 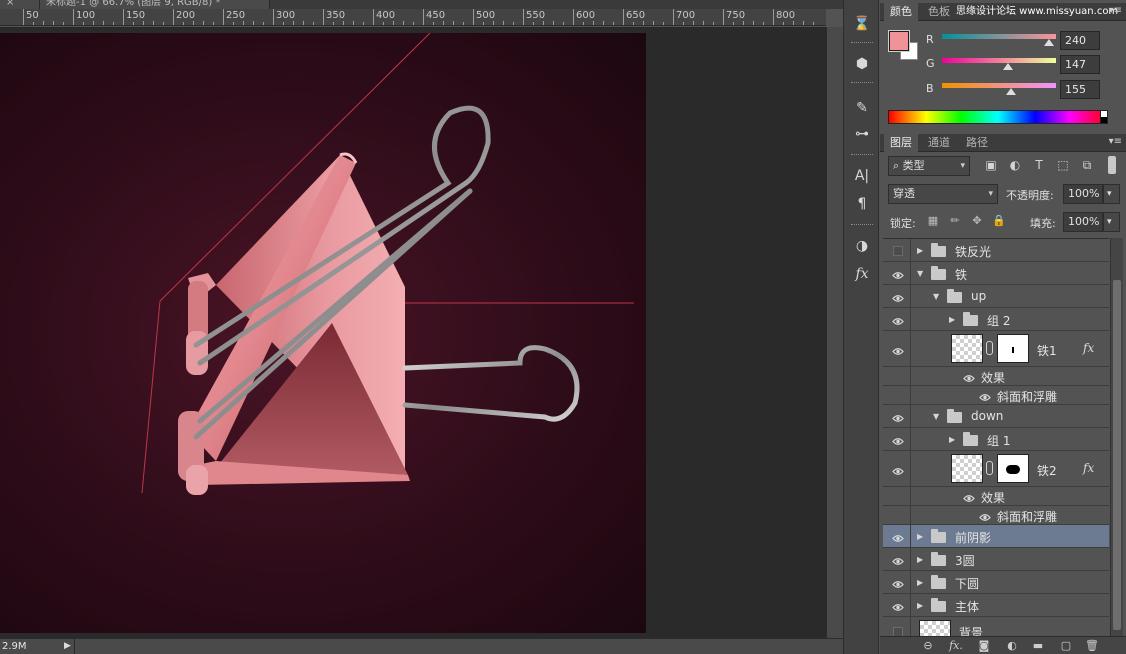 I want to click on adjustments-icon: ⊶, so click(x=862, y=134).